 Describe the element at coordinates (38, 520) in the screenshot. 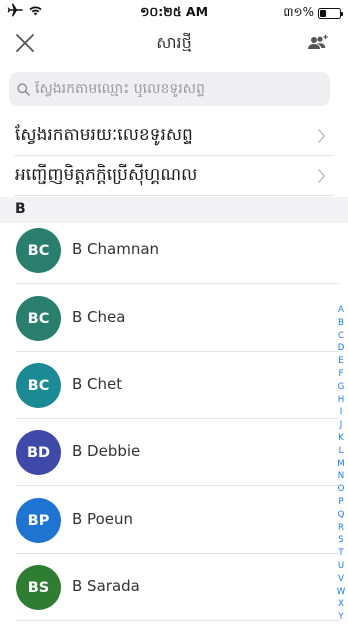

I see `avatar: BP` at that location.